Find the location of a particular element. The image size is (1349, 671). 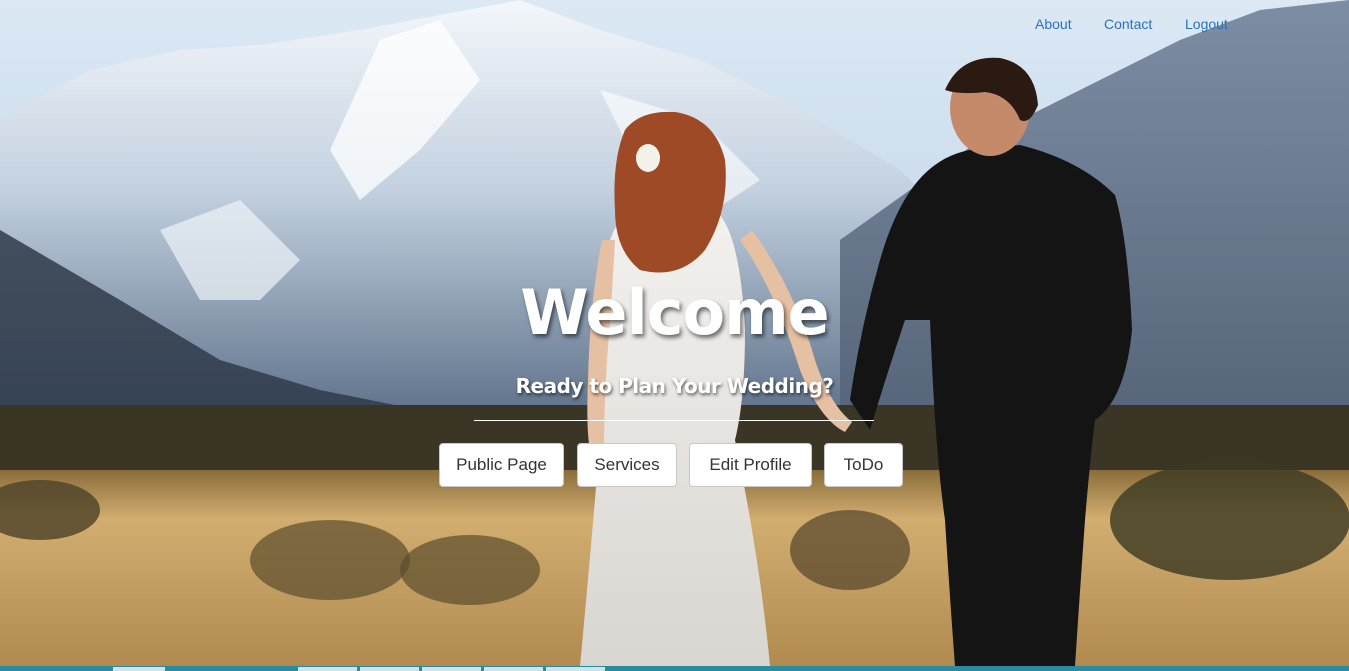

public-page-button: Public Page is located at coordinates (501, 465).